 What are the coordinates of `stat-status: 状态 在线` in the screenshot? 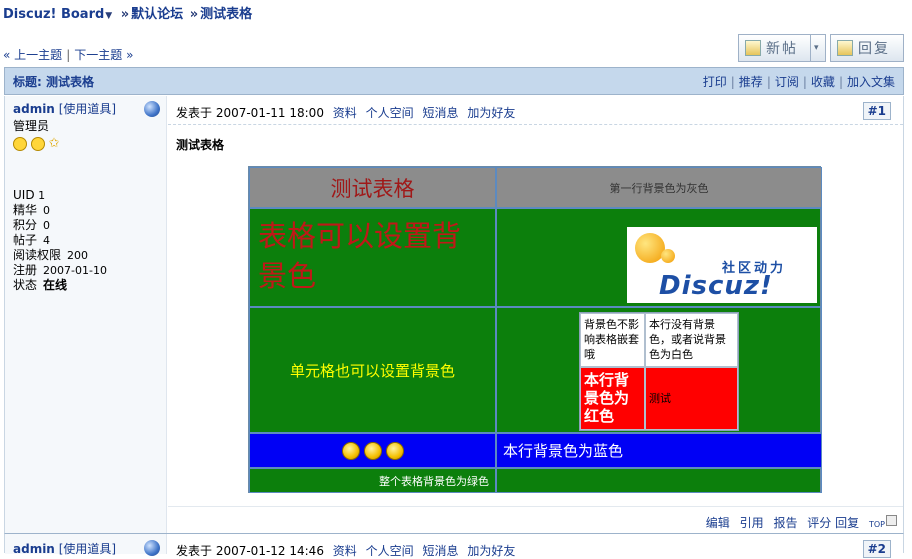 It's located at (40, 285).